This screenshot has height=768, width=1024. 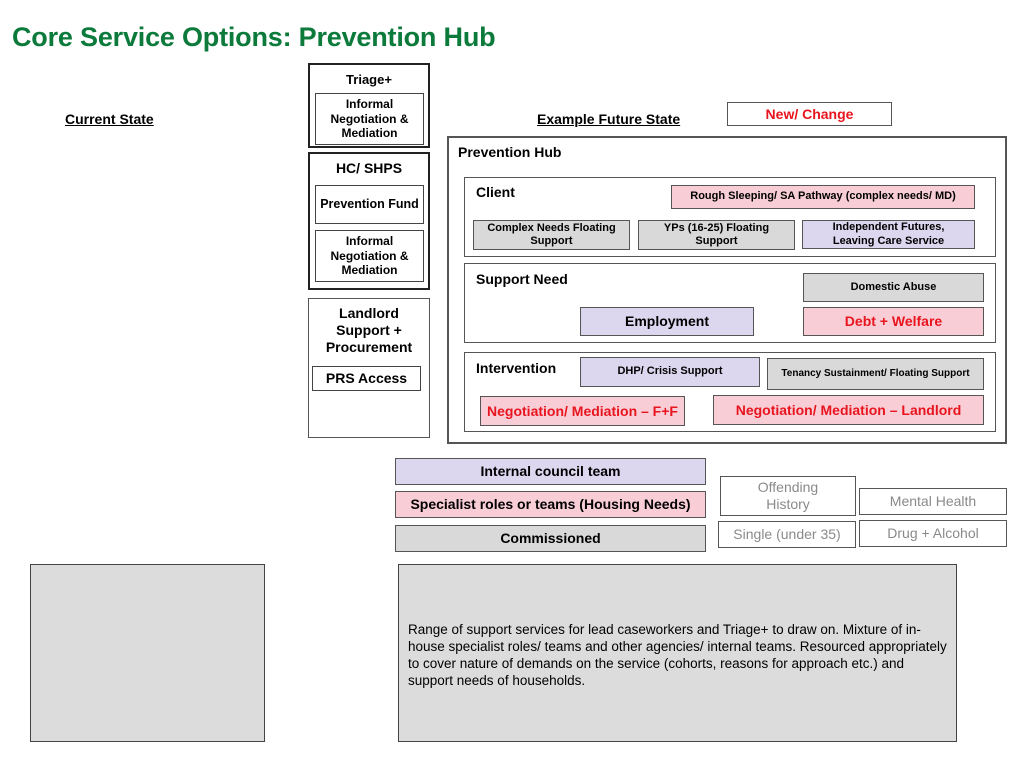 I want to click on triage-informal-negotiation: Informal Negotiation & Mediation, so click(x=369, y=119).